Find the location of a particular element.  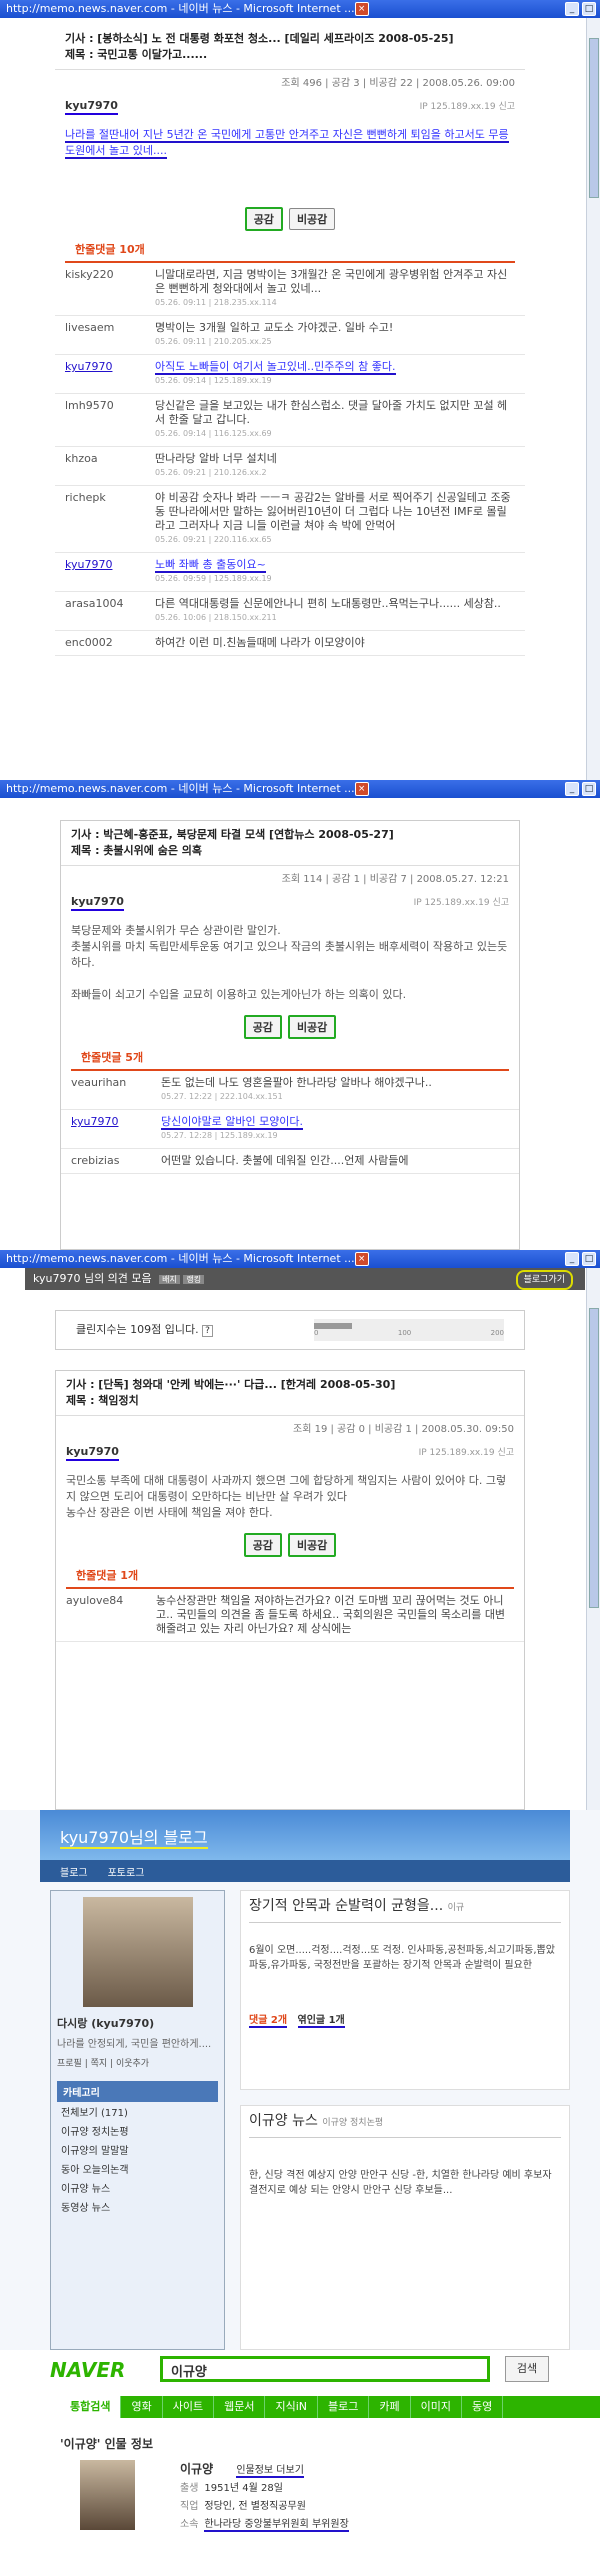

reply-nick: lmh9570 is located at coordinates (110, 420).